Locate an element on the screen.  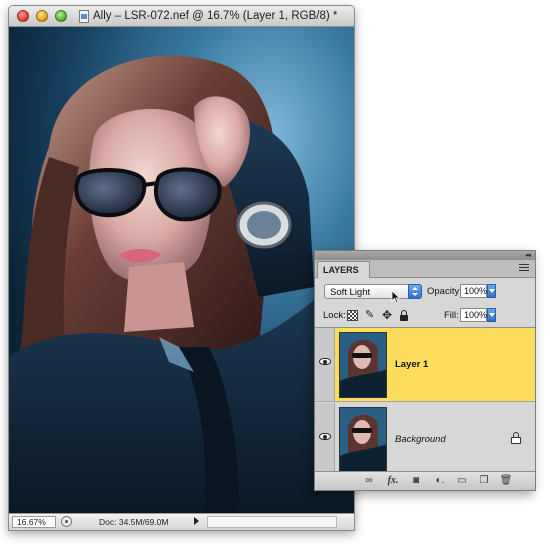
layers-list: Layer 1 Background is located at coordinates (425, 402).